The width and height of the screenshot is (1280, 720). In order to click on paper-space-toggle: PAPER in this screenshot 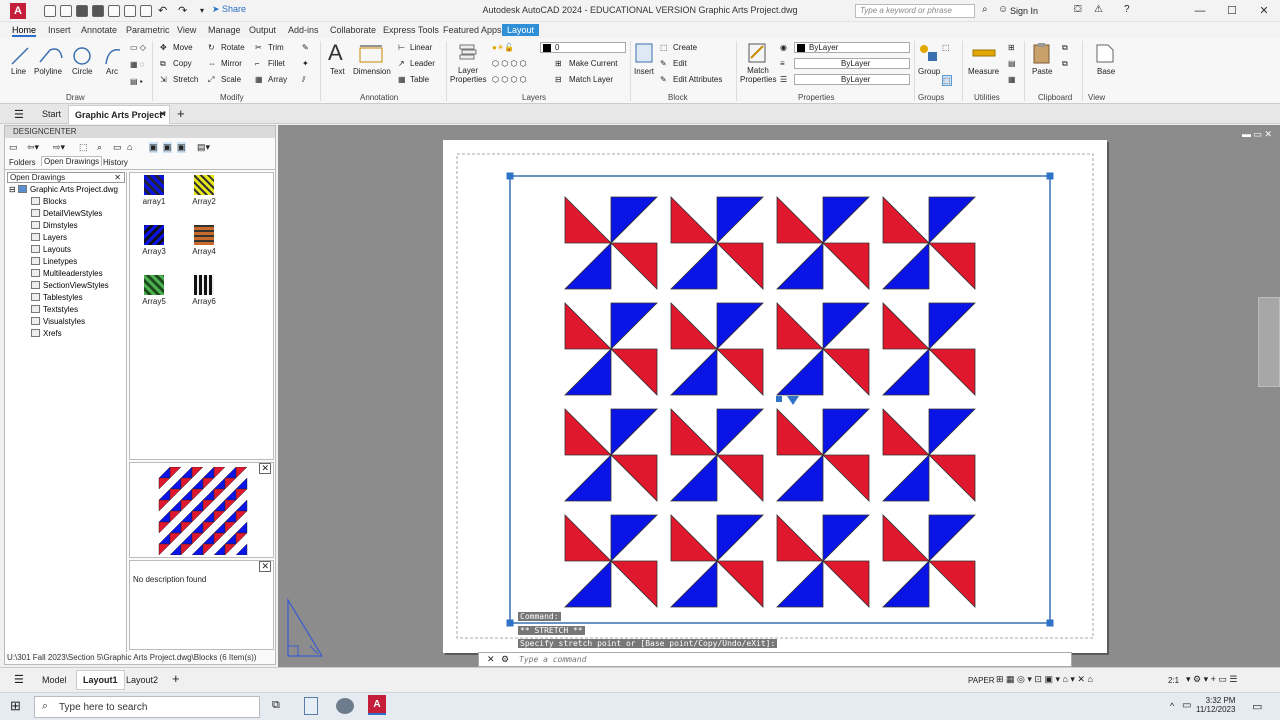, I will do `click(981, 680)`.